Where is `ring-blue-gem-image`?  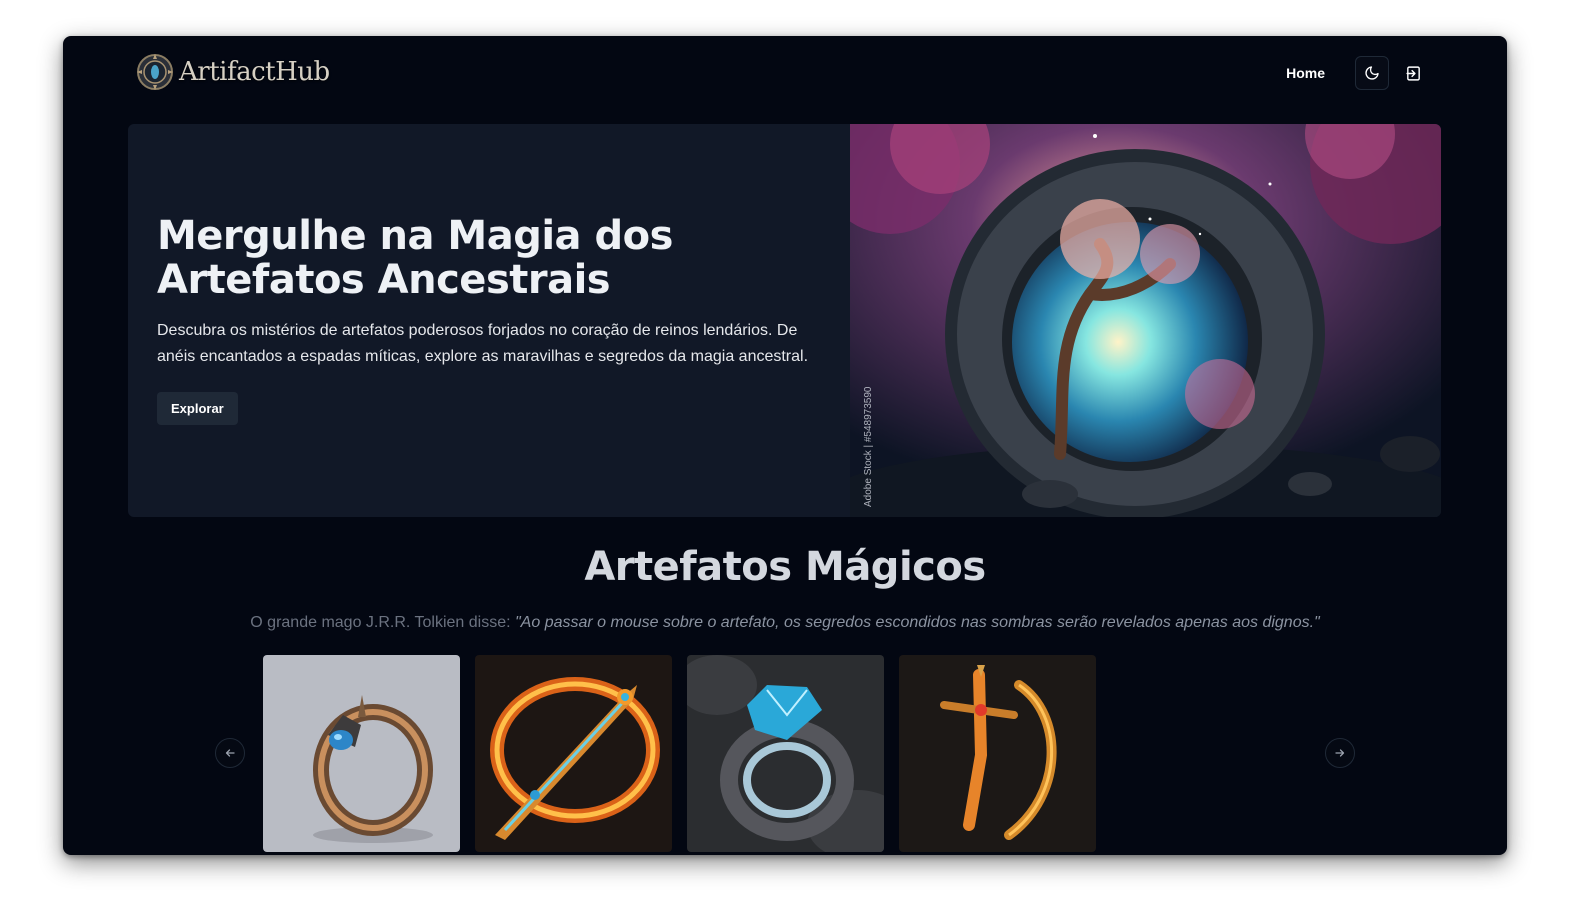
ring-blue-gem-image is located at coordinates (361, 753).